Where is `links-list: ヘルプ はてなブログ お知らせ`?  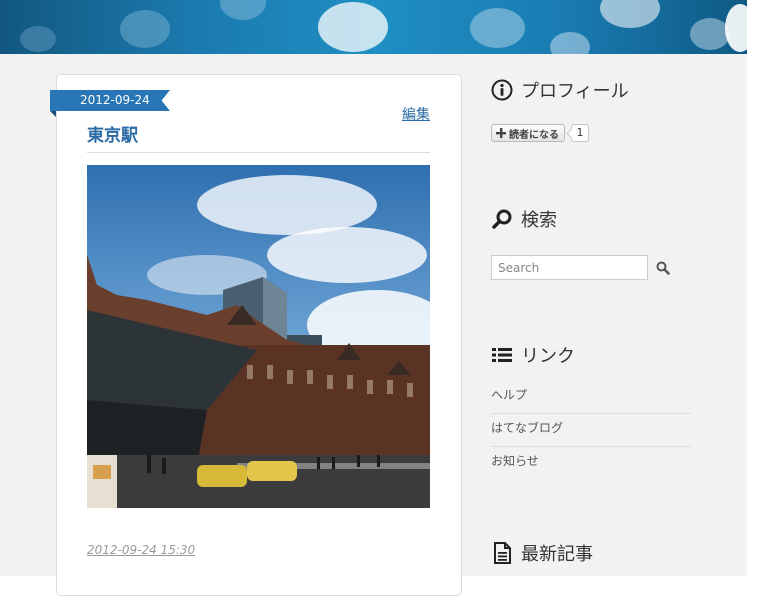
links-list: ヘルプ はてなブログ お知らせ is located at coordinates (591, 430).